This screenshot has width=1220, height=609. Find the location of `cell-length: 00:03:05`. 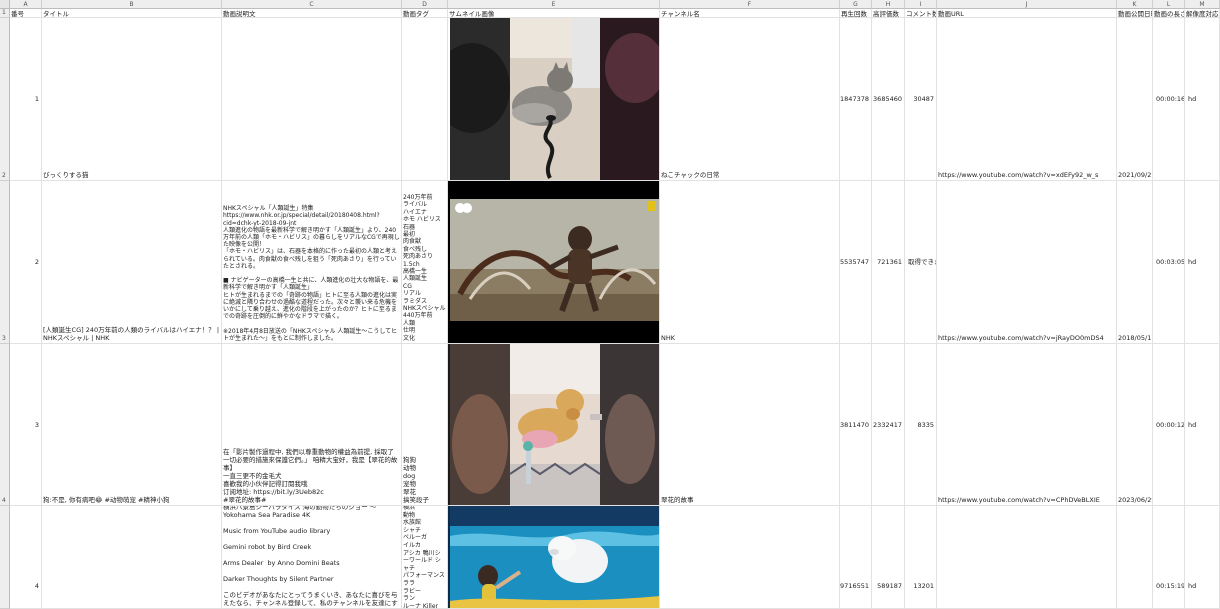

cell-length: 00:03:05 is located at coordinates (1169, 262).